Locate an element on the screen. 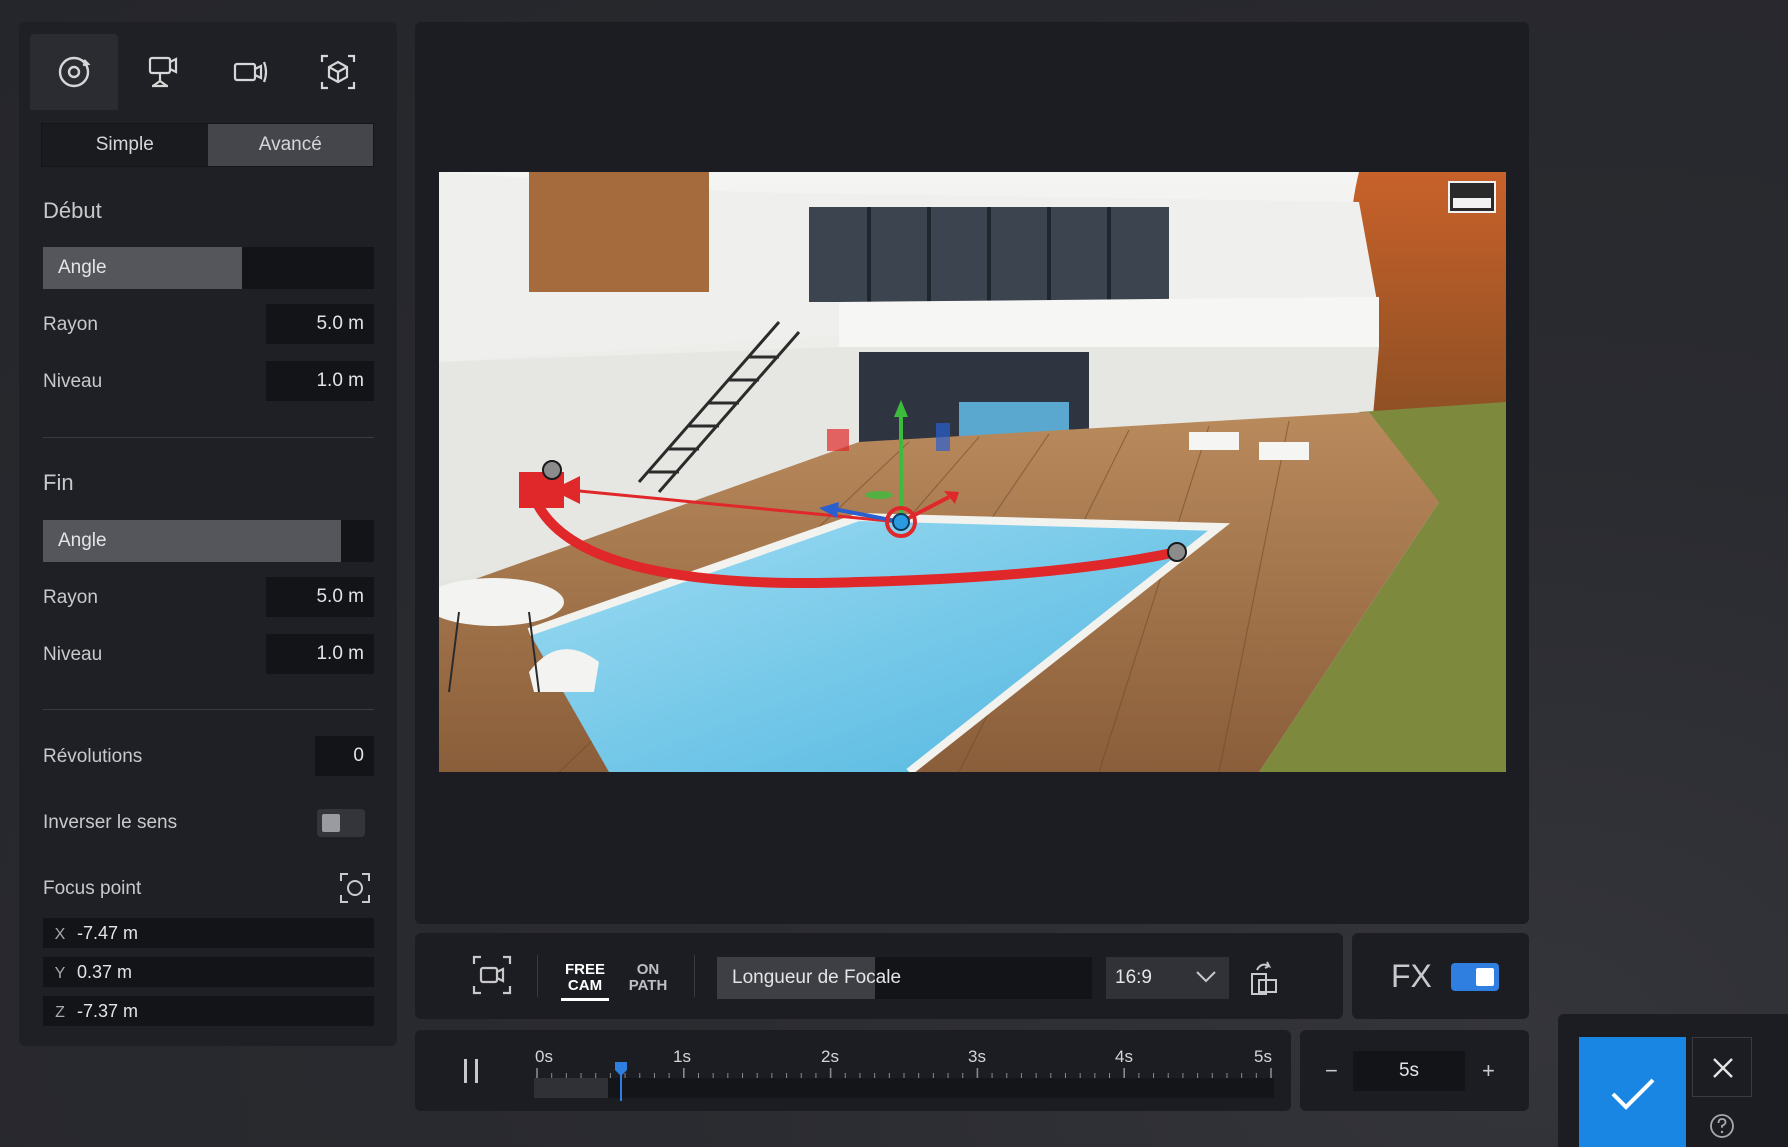  tripod-camera-icon is located at coordinates (163, 72).